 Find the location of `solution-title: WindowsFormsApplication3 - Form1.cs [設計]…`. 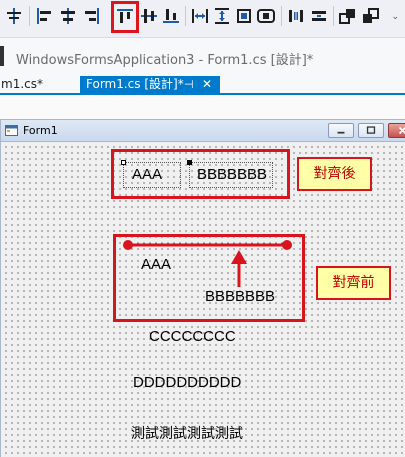

solution-title: WindowsFormsApplication3 - Form1.cs [設計]… is located at coordinates (165, 60).